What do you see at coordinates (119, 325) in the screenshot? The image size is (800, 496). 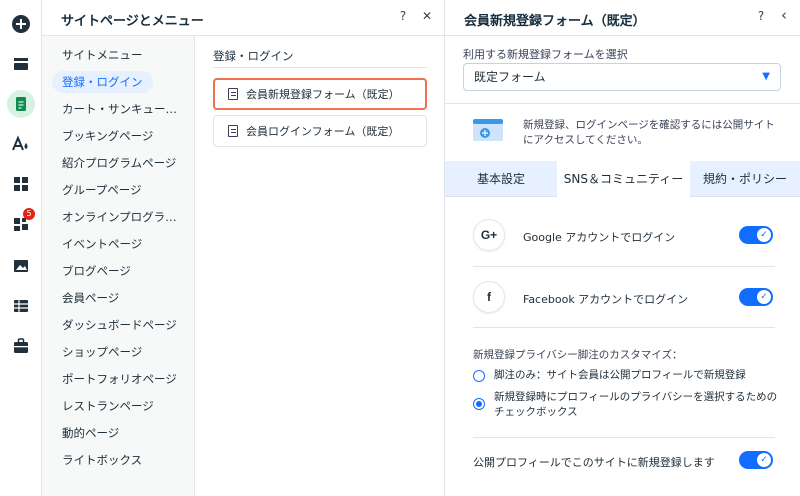 I see `menu-item-dashboard: ダッシュボードページ` at bounding box center [119, 325].